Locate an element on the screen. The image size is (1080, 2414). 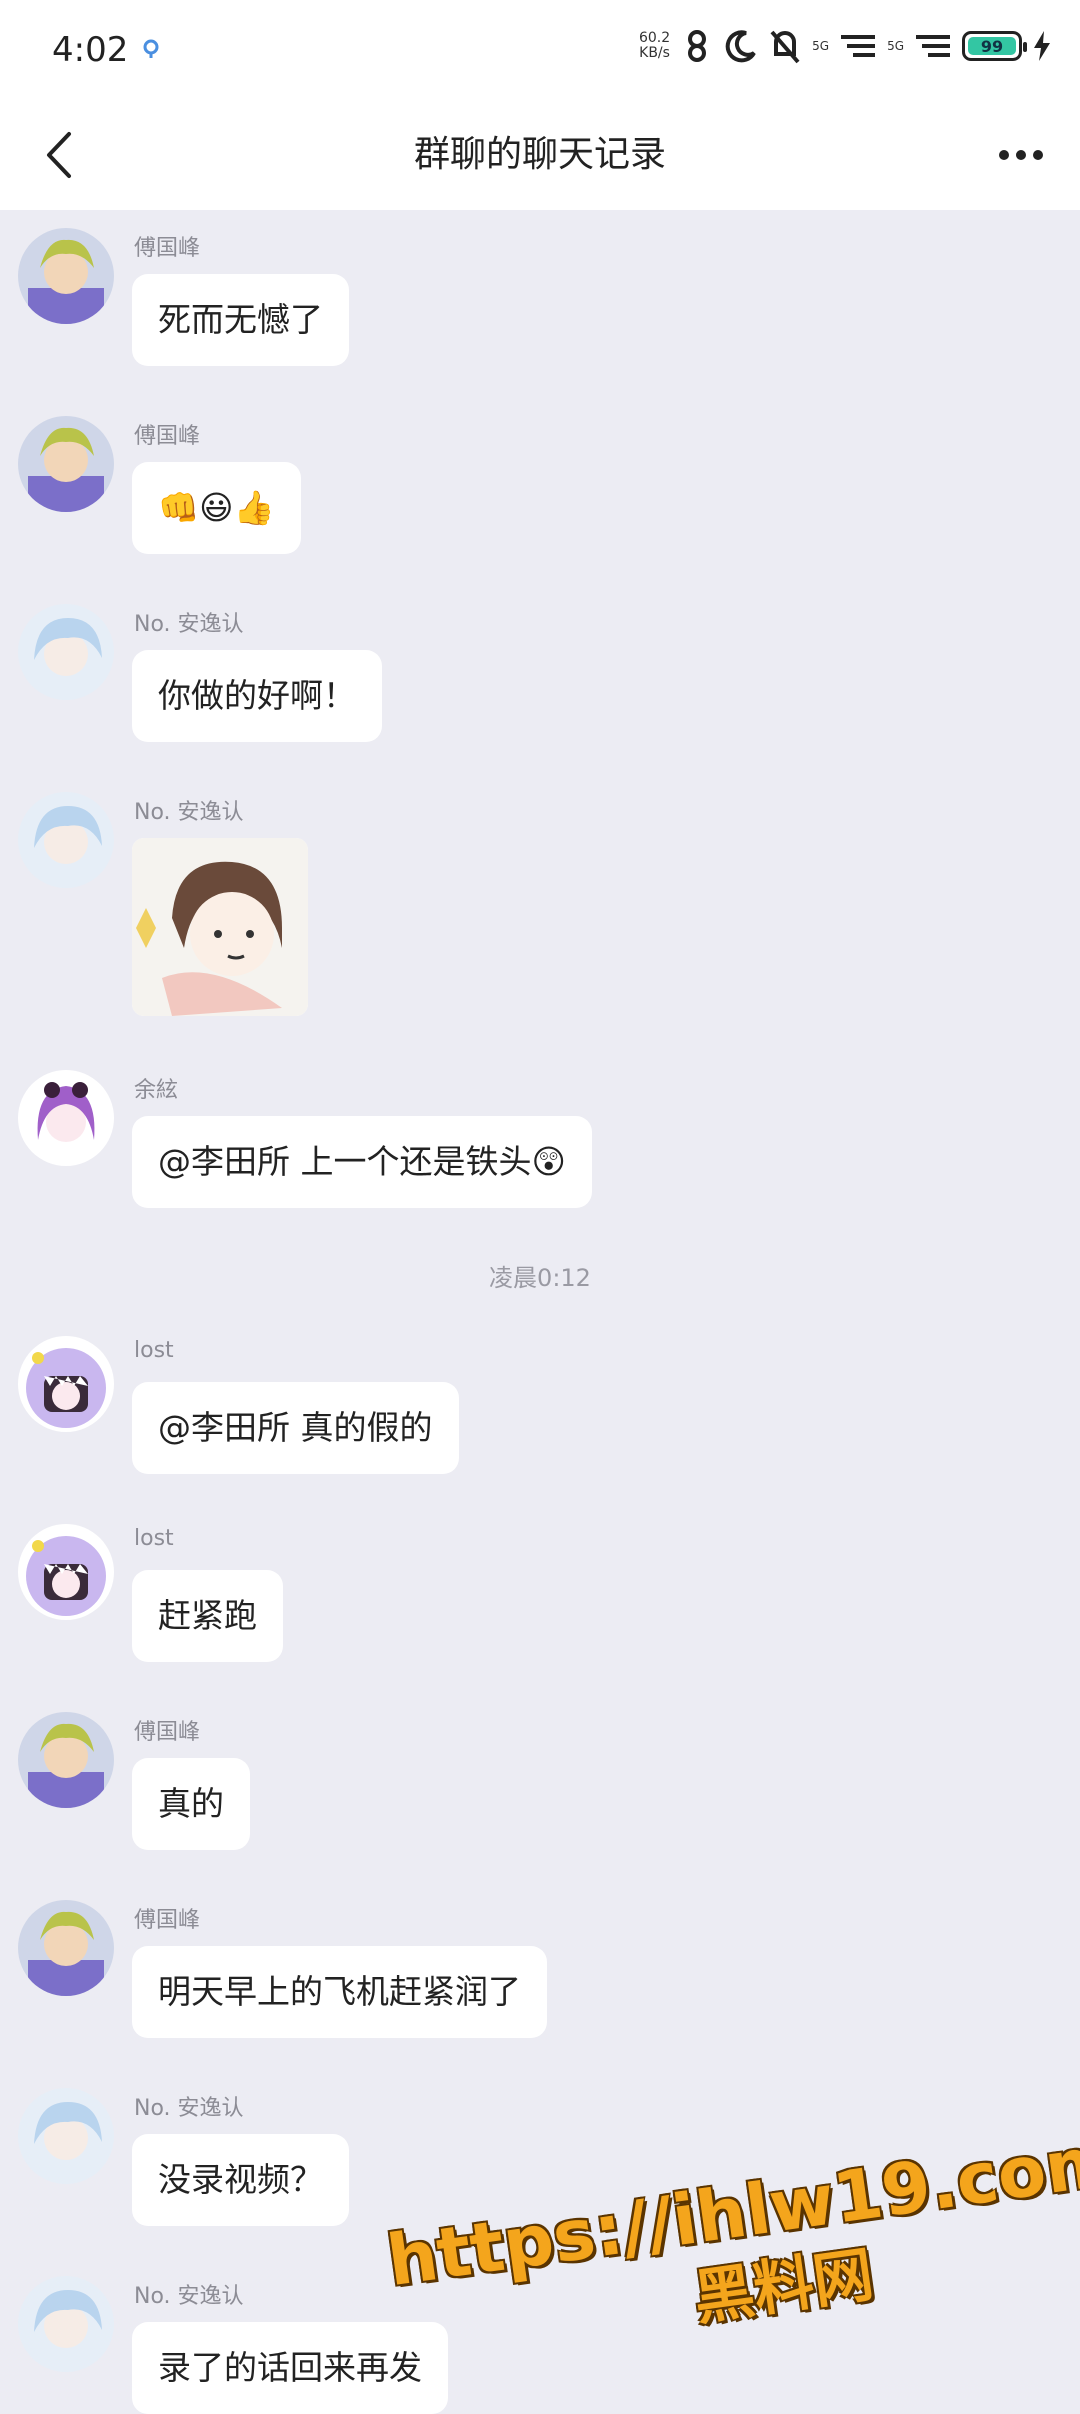
page-title: 群聊的聊天记录 is located at coordinates (539, 154).